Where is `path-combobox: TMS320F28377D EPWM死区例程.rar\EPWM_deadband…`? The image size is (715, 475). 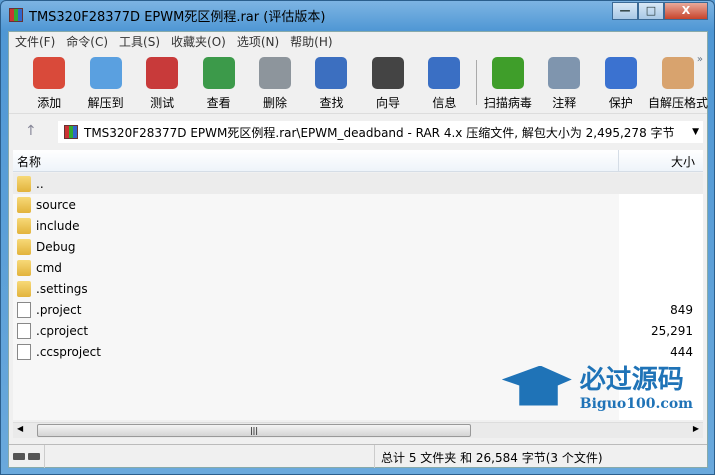 path-combobox: TMS320F28377D EPWM死区例程.rar\EPWM_deadband… is located at coordinates (380, 132).